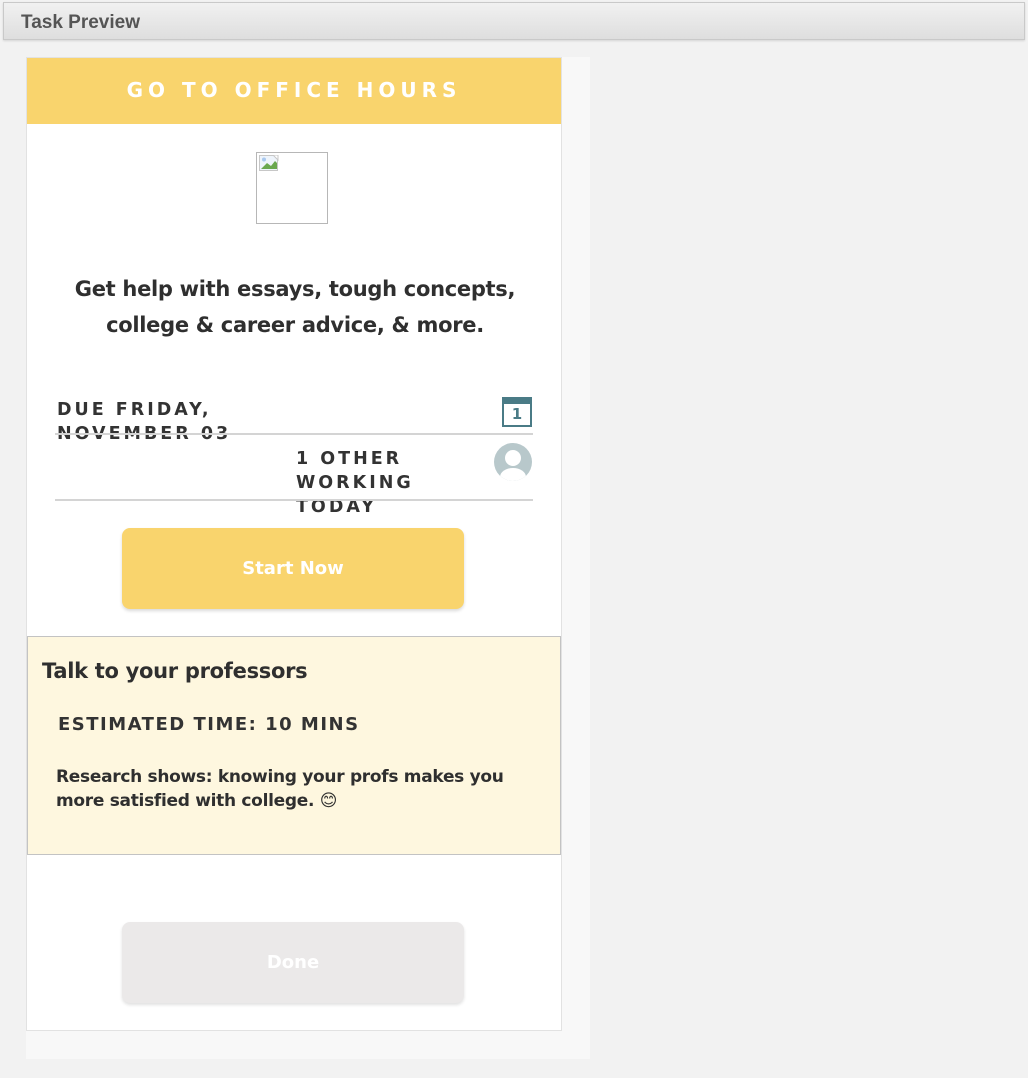 This screenshot has height=1078, width=1028. I want to click on avatar-icon, so click(513, 462).